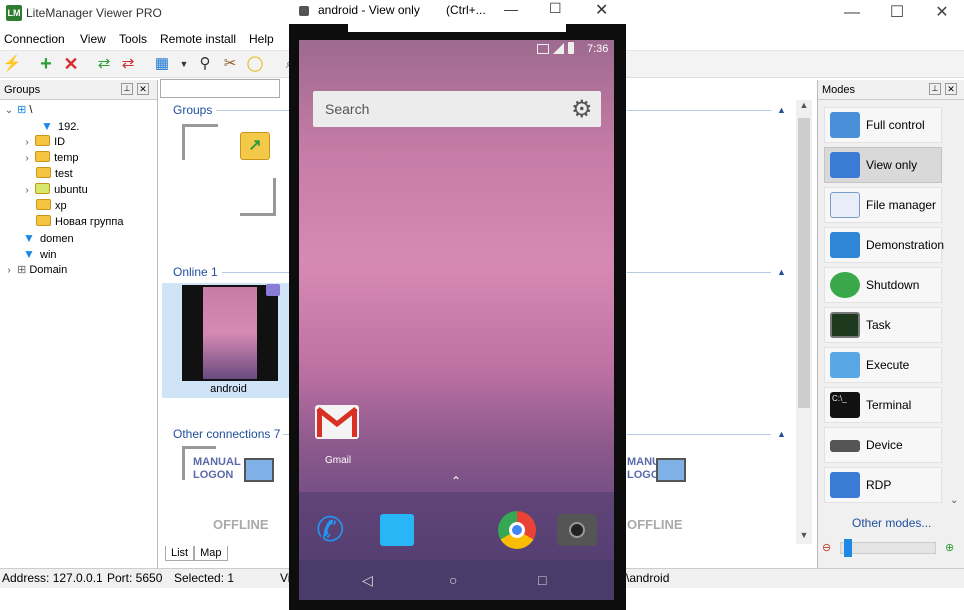 The width and height of the screenshot is (964, 610). I want to click on messages-icon, so click(397, 530).